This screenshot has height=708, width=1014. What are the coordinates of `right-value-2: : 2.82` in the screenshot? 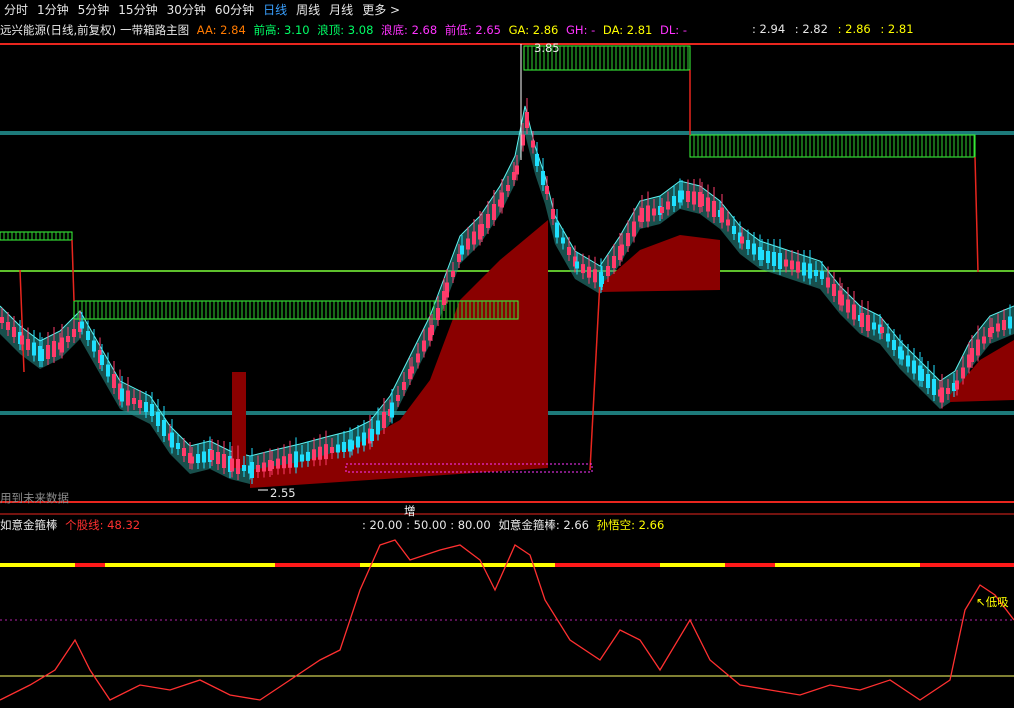 It's located at (811, 29).